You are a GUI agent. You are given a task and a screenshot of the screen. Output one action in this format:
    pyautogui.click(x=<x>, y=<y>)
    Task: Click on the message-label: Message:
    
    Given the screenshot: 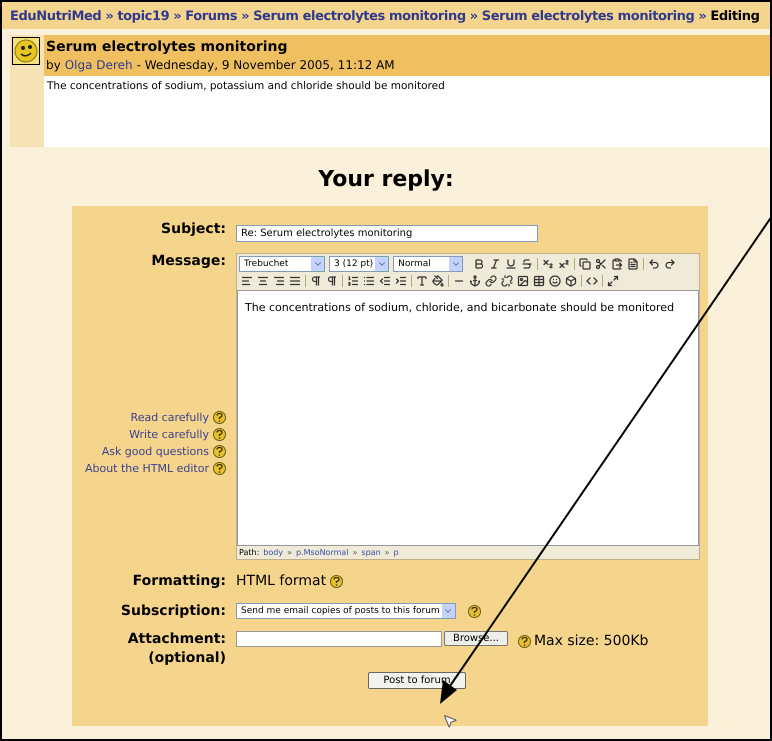 What is the action you would take?
    pyautogui.click(x=188, y=261)
    